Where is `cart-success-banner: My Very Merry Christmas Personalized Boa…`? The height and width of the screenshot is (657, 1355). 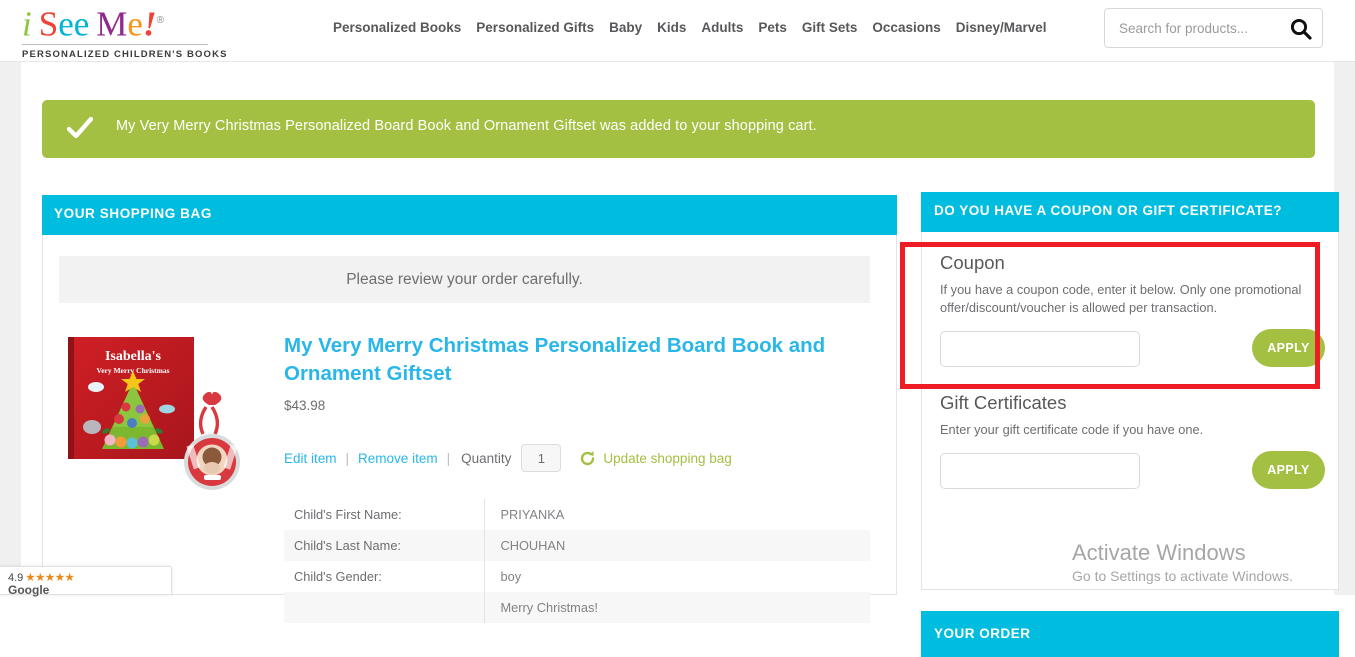 cart-success-banner: My Very Merry Christmas Personalized Boa… is located at coordinates (678, 129).